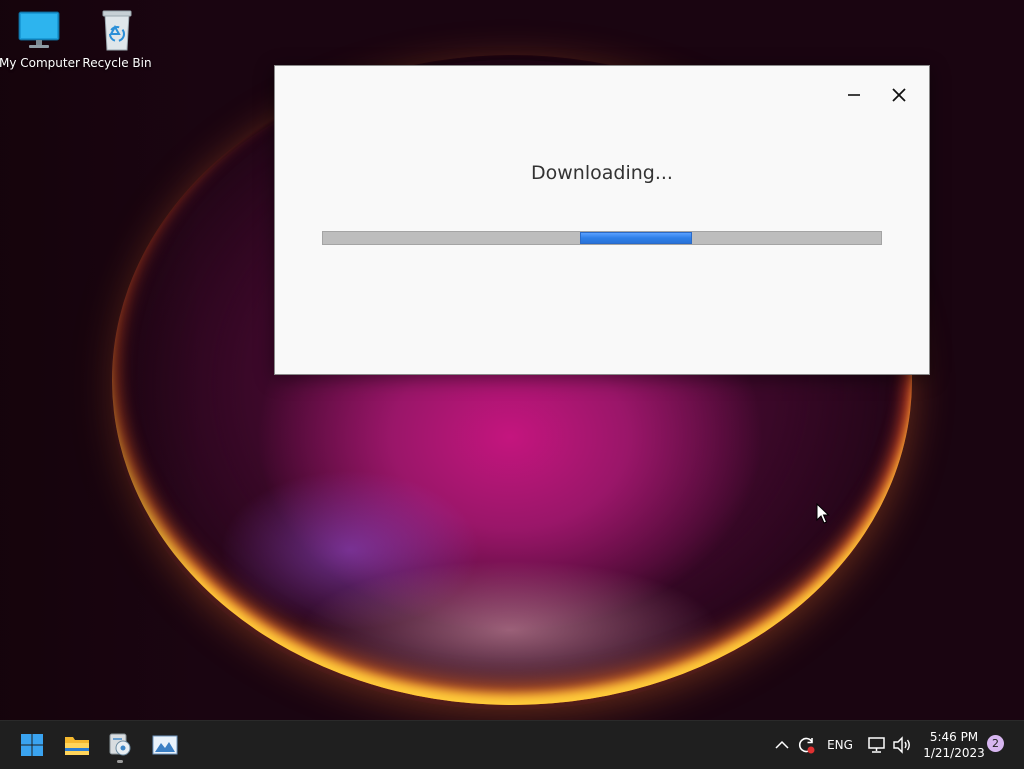  What do you see at coordinates (117, 30) in the screenshot?
I see `recycle-bin-icon` at bounding box center [117, 30].